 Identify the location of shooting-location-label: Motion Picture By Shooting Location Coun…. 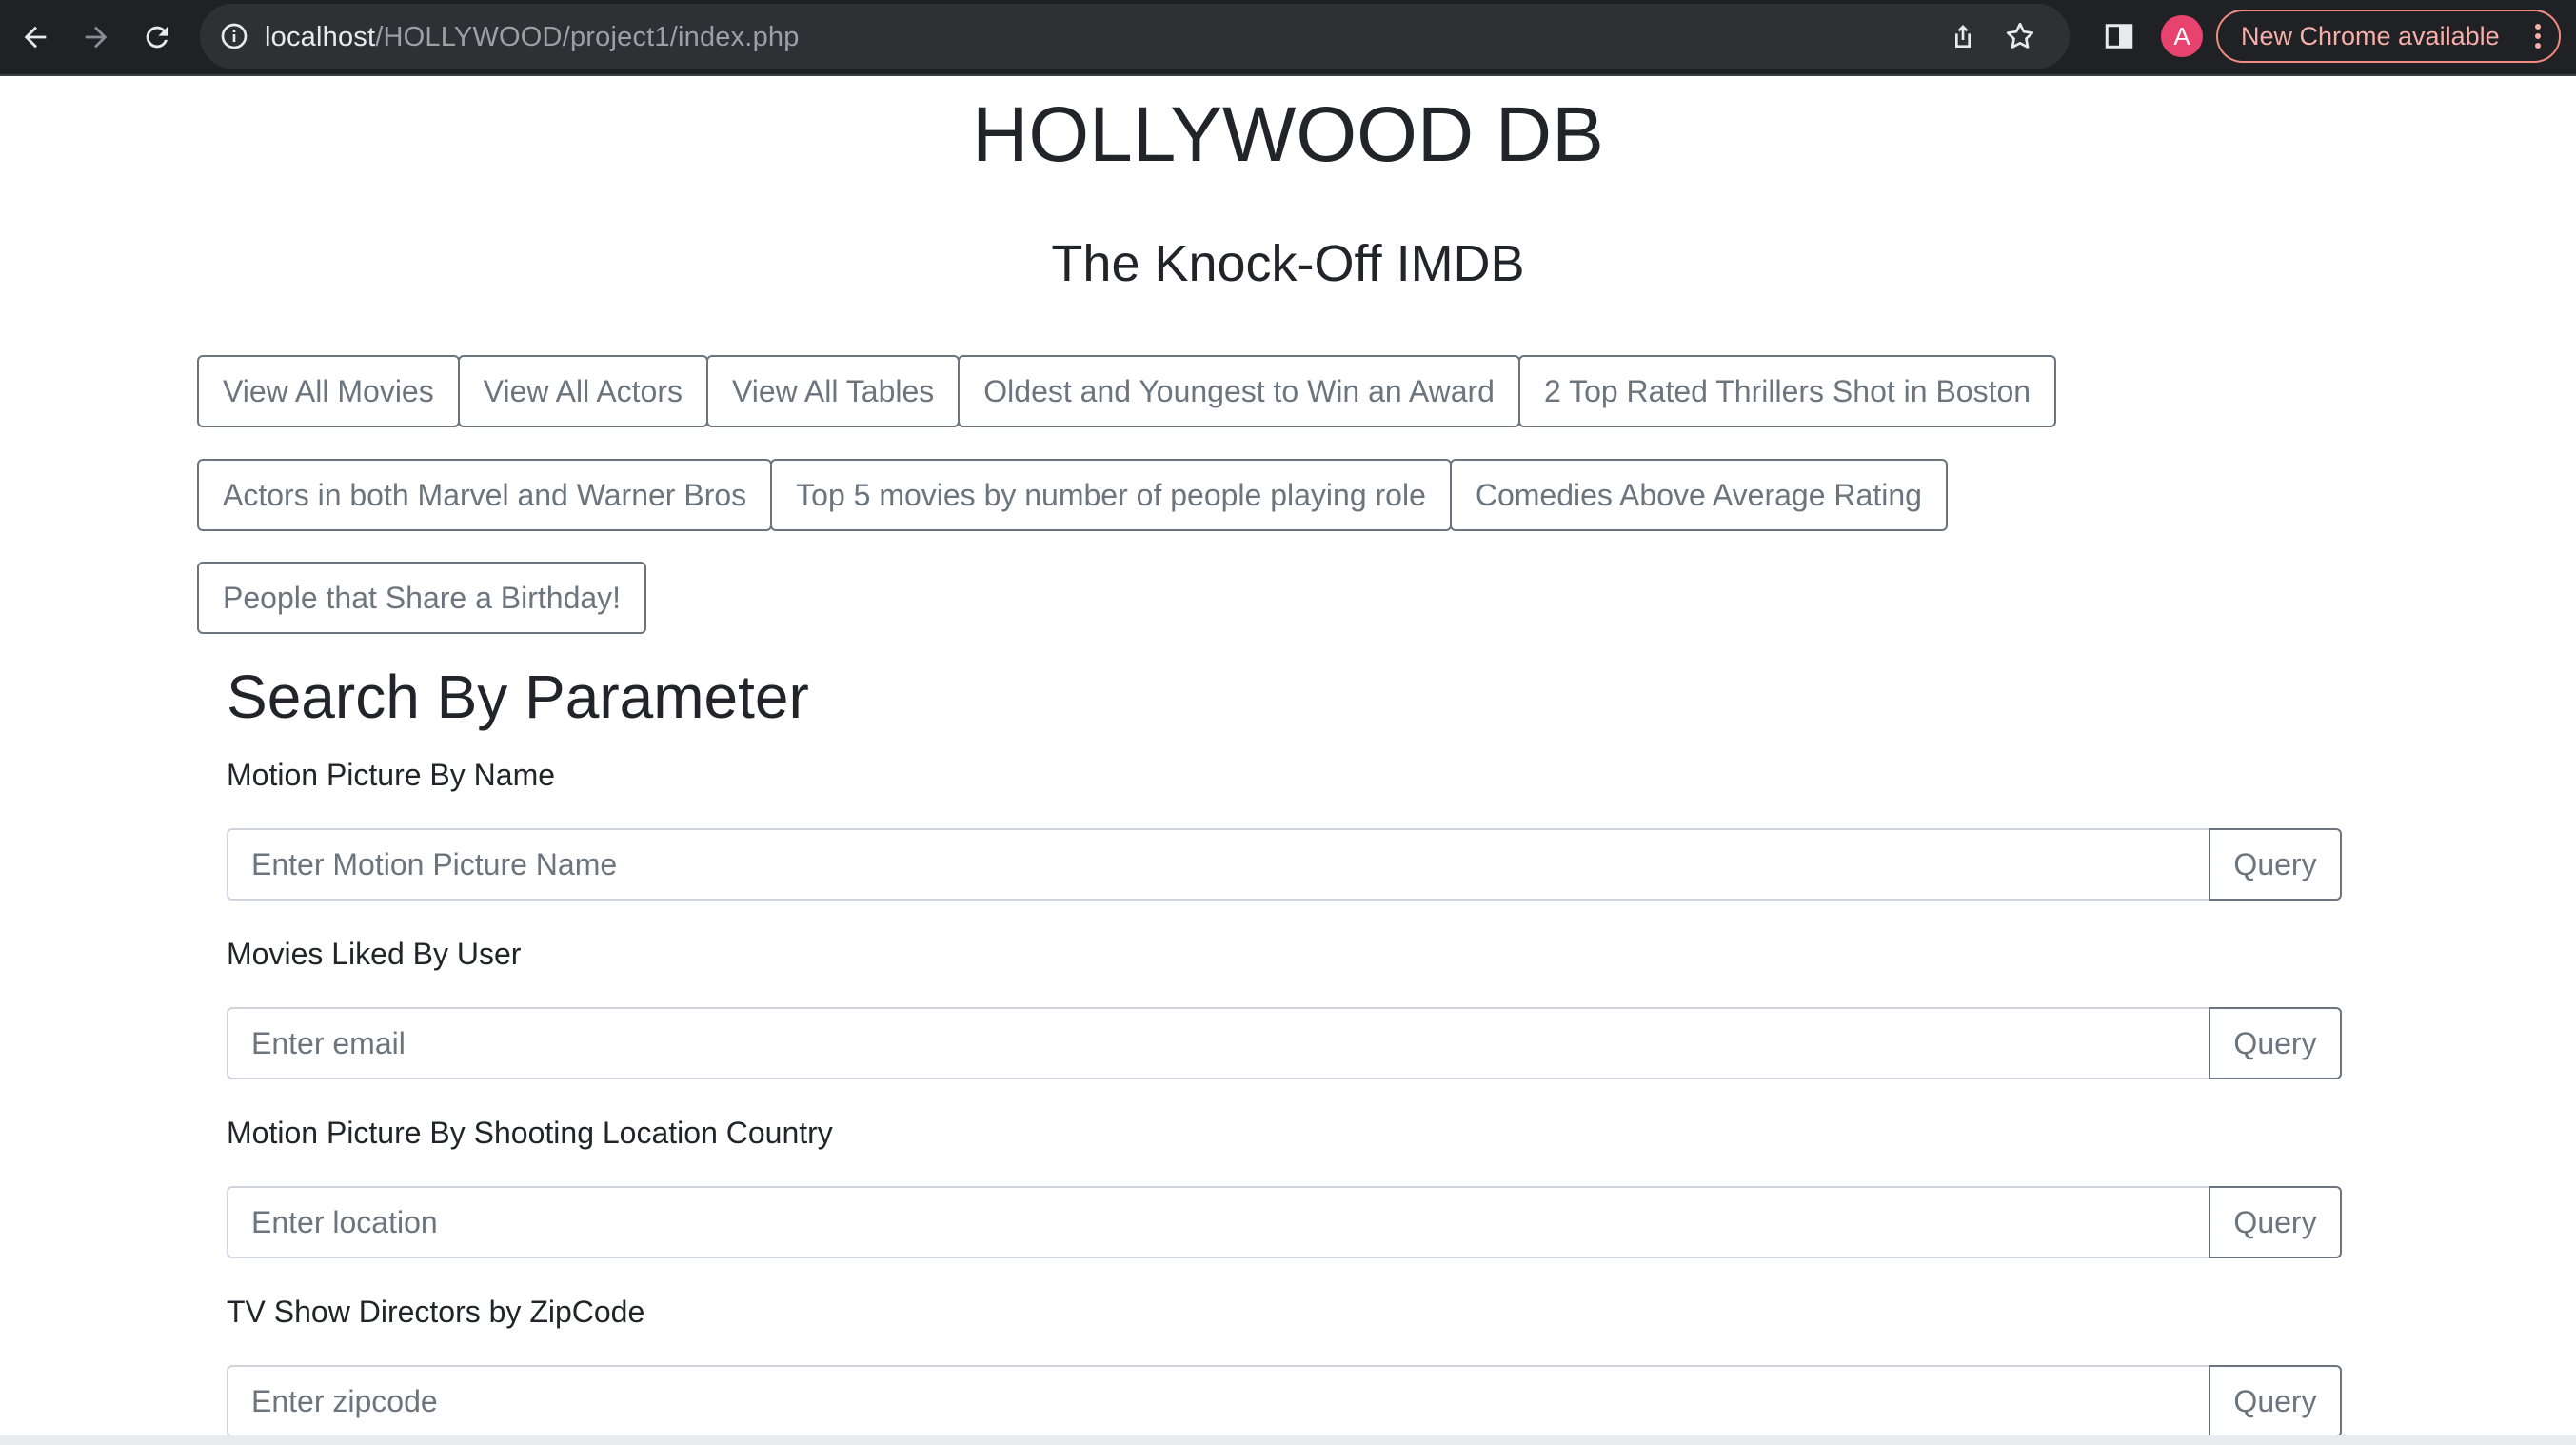
(530, 1133).